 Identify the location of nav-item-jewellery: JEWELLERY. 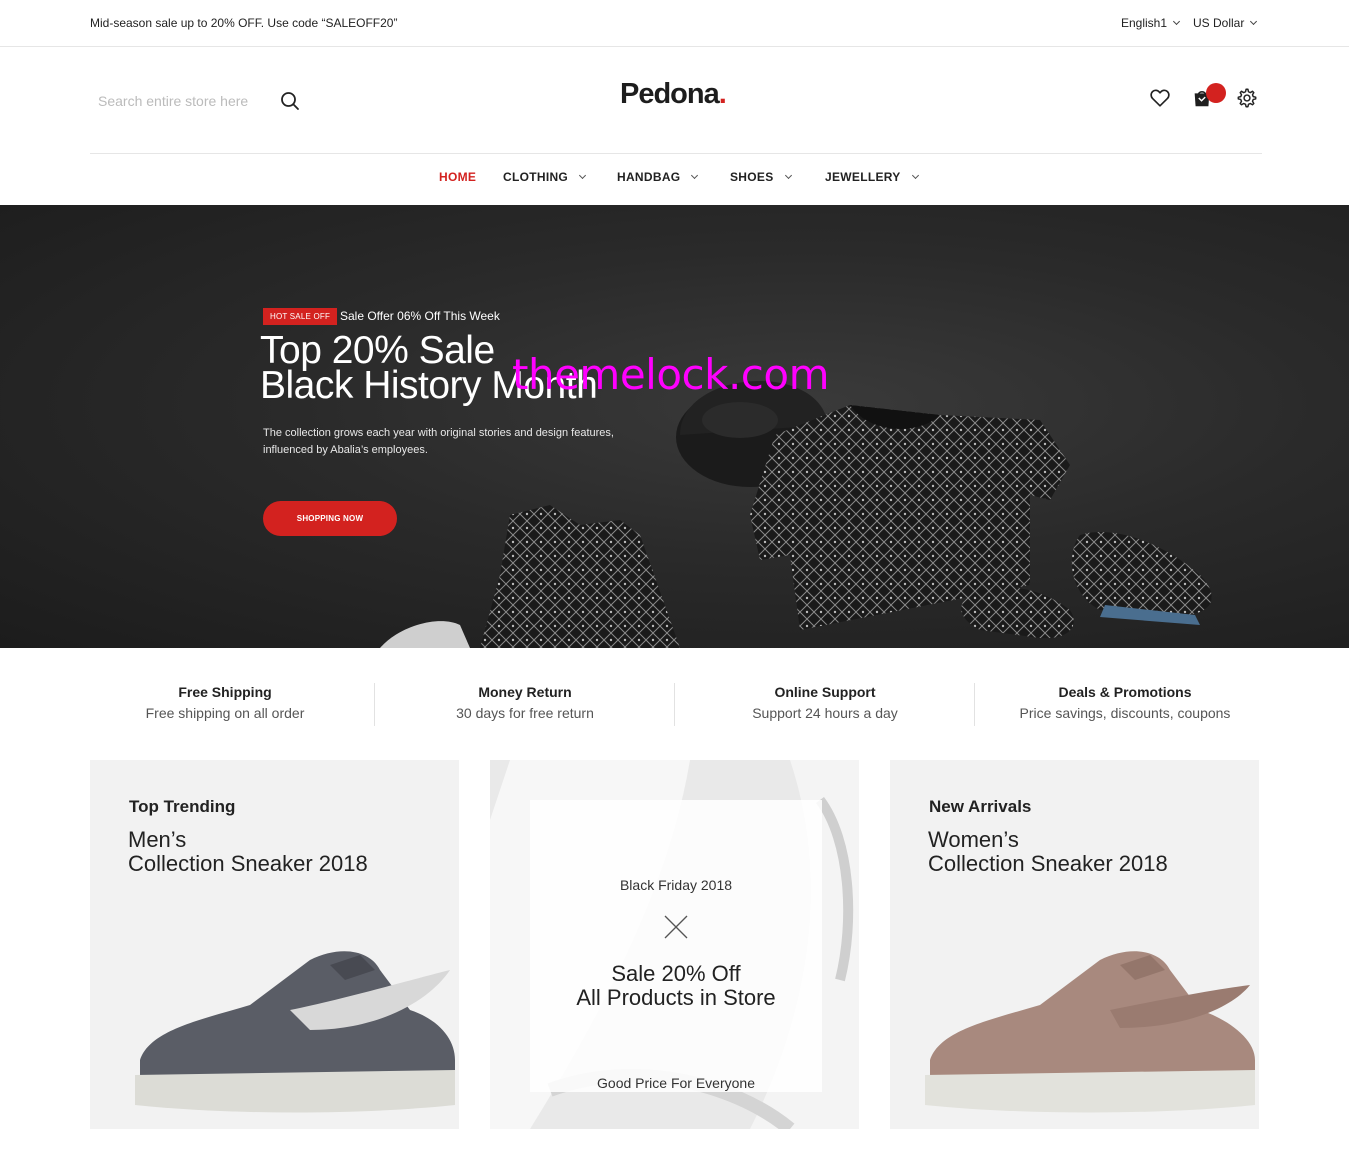
(872, 177).